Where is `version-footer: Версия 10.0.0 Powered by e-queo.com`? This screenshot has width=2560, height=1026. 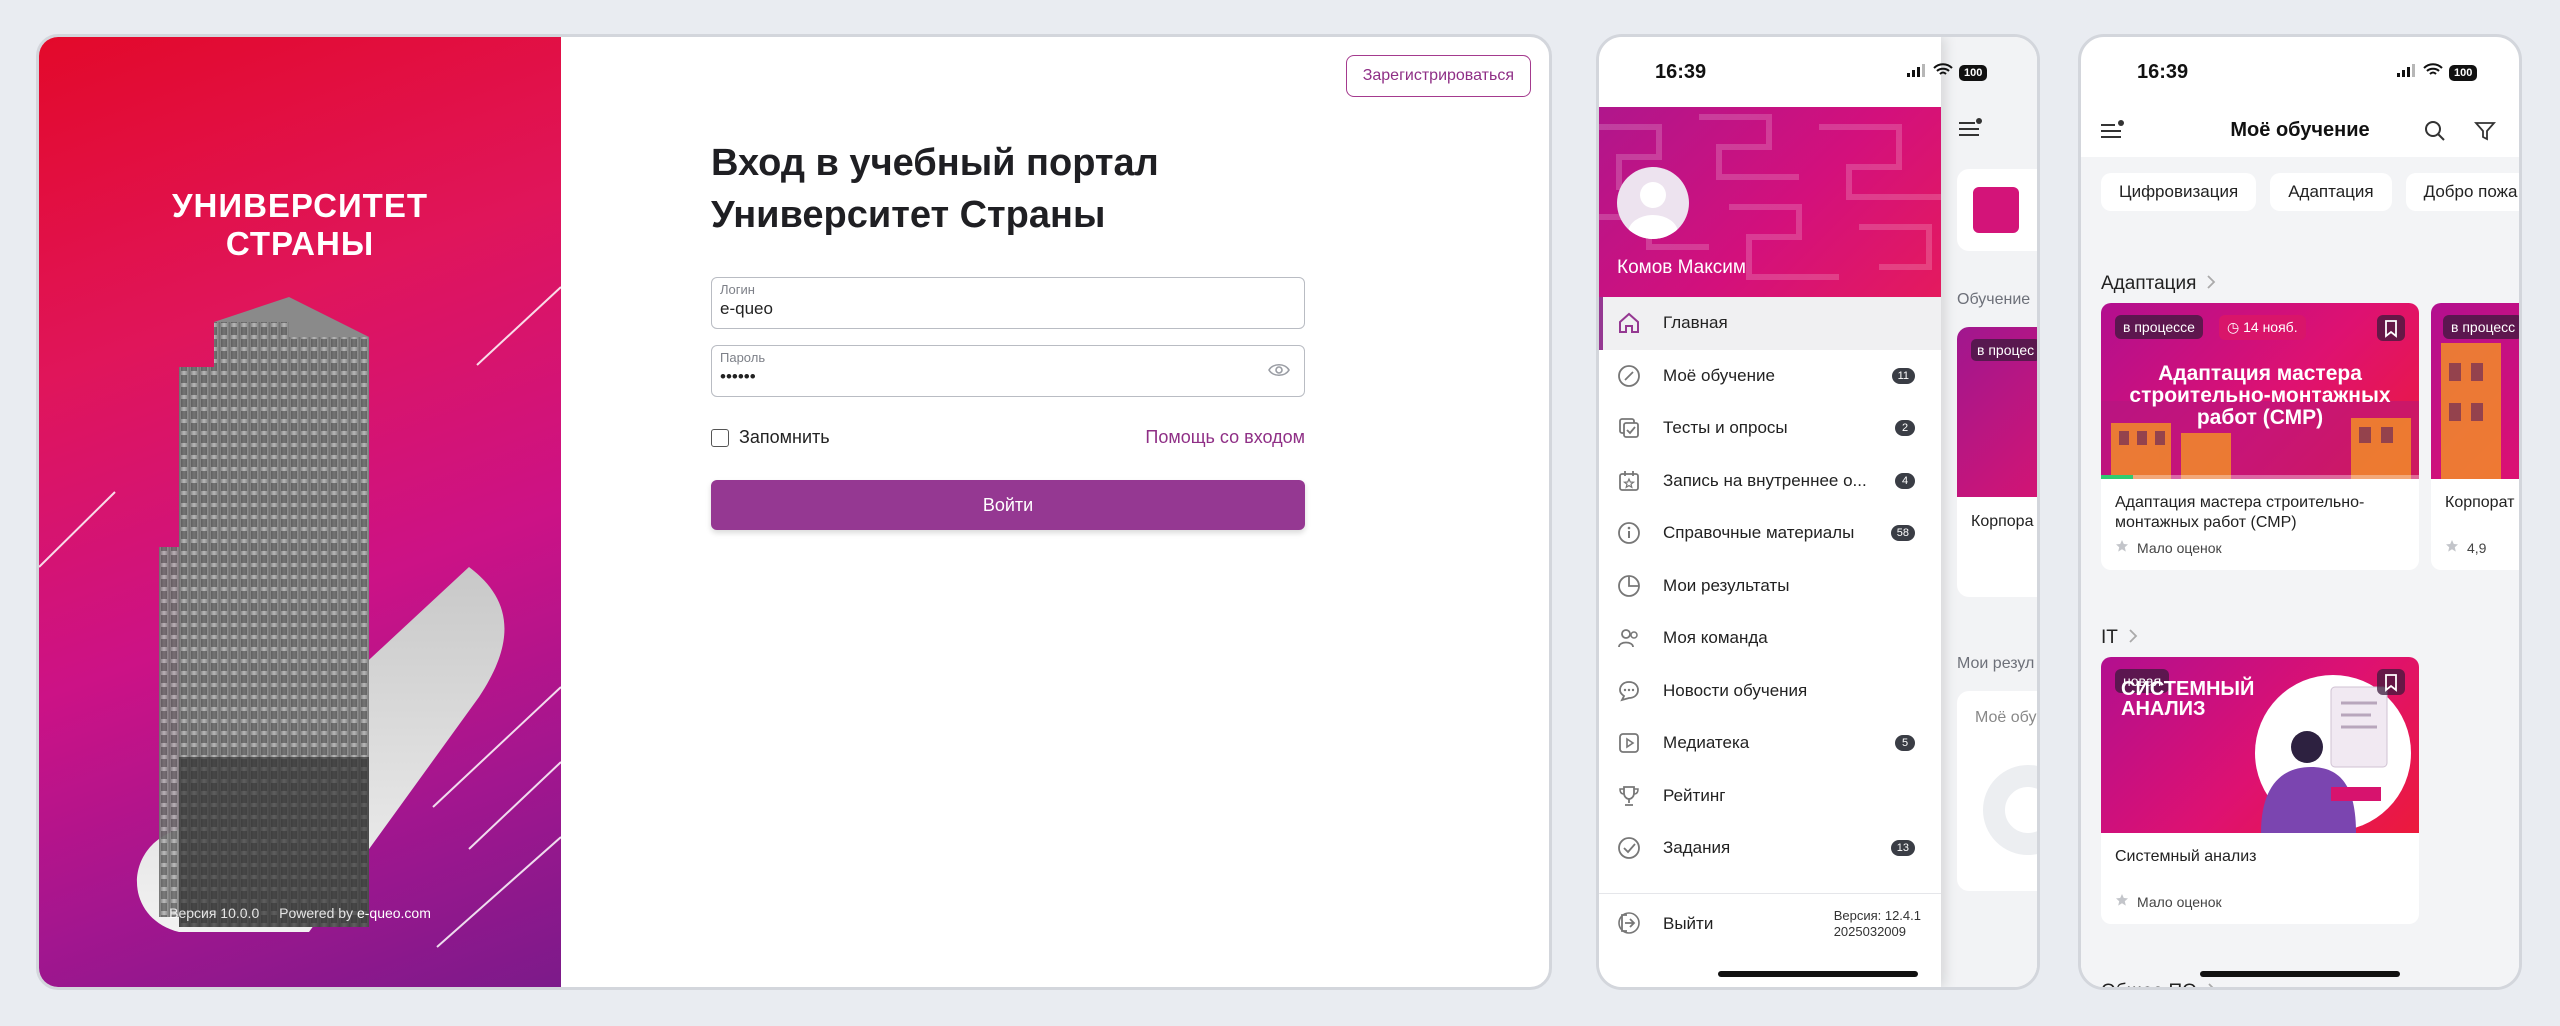 version-footer: Версия 10.0.0 Powered by e-queo.com is located at coordinates (300, 913).